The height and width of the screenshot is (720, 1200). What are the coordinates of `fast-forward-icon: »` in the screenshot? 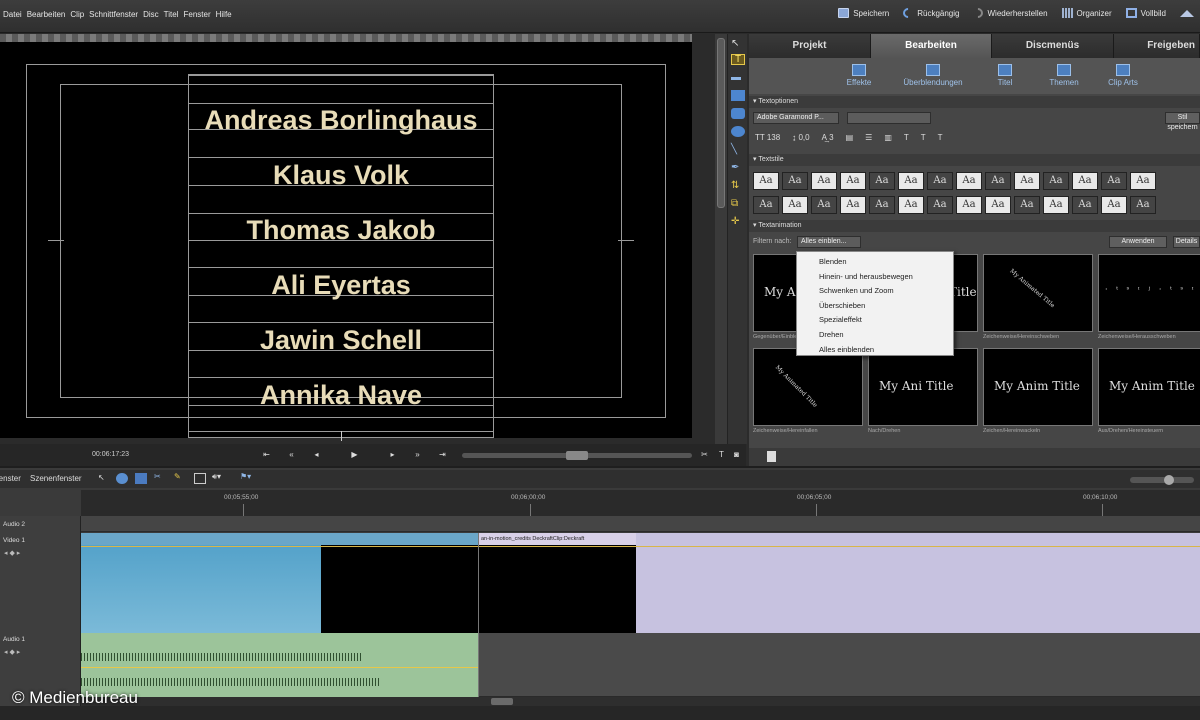 It's located at (417, 454).